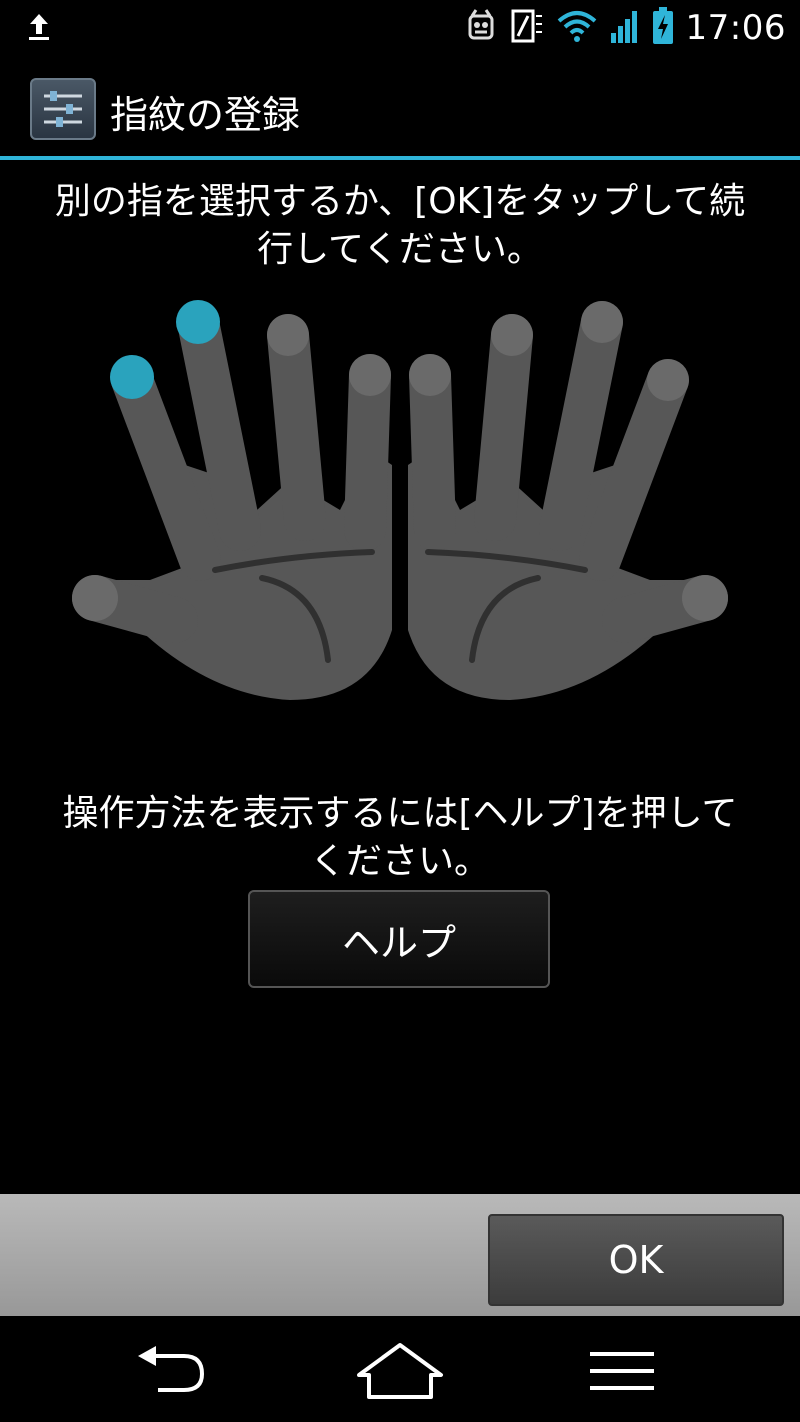 This screenshot has height=1422, width=800. Describe the element at coordinates (367, 452) in the screenshot. I see `left-index-finger` at that location.